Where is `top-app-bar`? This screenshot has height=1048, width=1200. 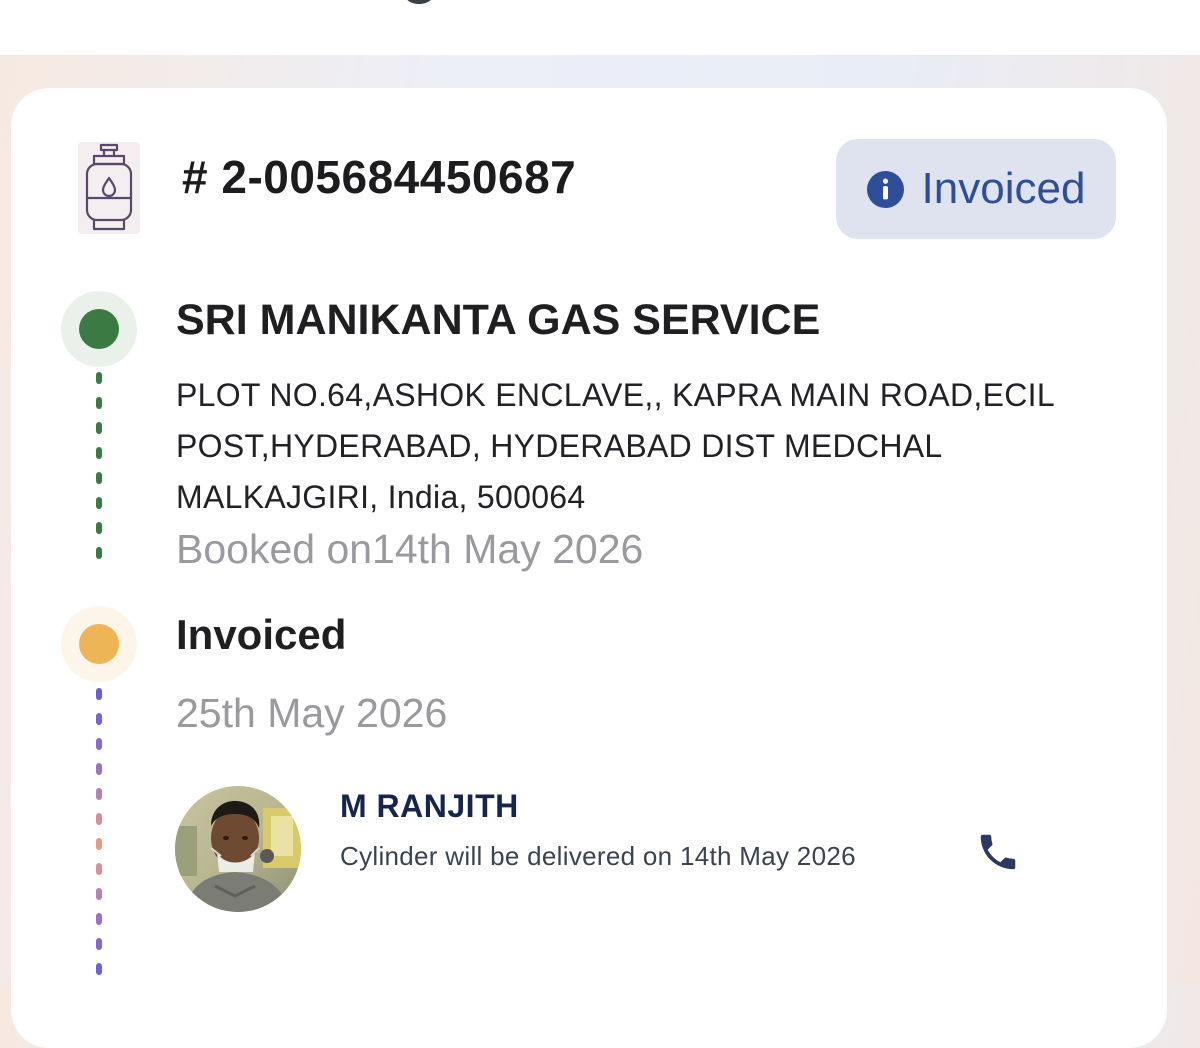 top-app-bar is located at coordinates (600, 27).